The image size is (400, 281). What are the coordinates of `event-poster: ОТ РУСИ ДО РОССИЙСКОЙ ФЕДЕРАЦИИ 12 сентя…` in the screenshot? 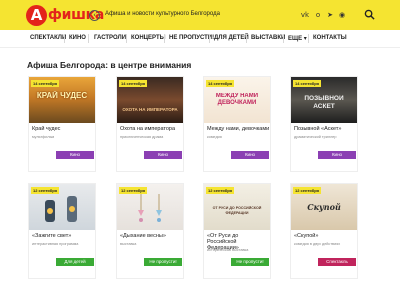 It's located at (237, 207).